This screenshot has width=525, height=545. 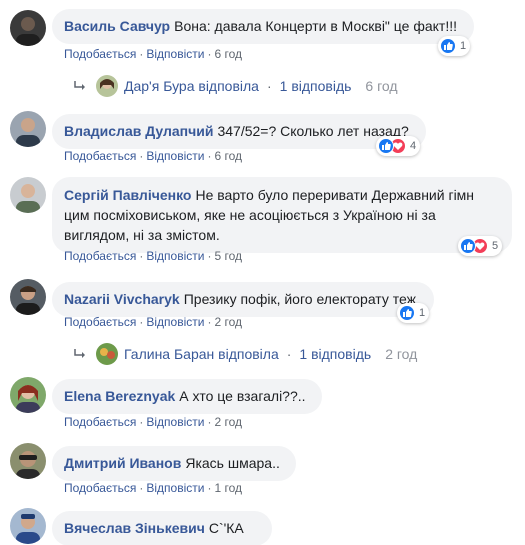 What do you see at coordinates (480, 246) in the screenshot?
I see `reaction-summary: 5` at bounding box center [480, 246].